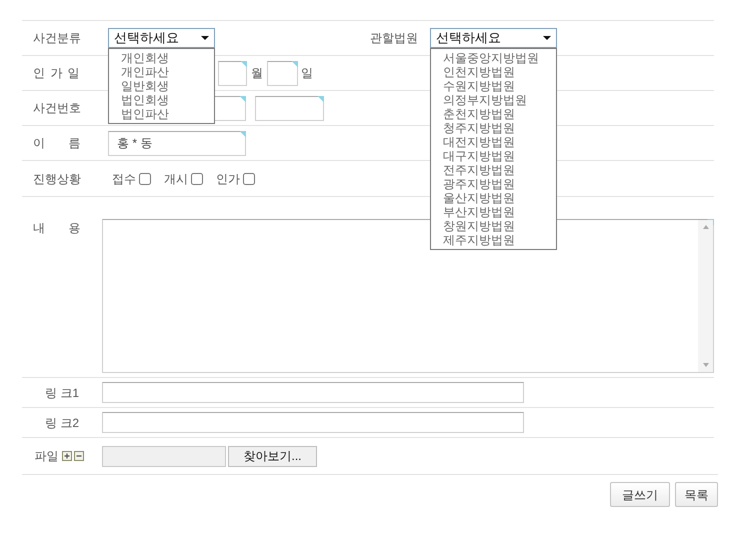 Image resolution: width=731 pixels, height=546 pixels. I want to click on dropdown-option: 서울중앙지방법원, so click(499, 58).